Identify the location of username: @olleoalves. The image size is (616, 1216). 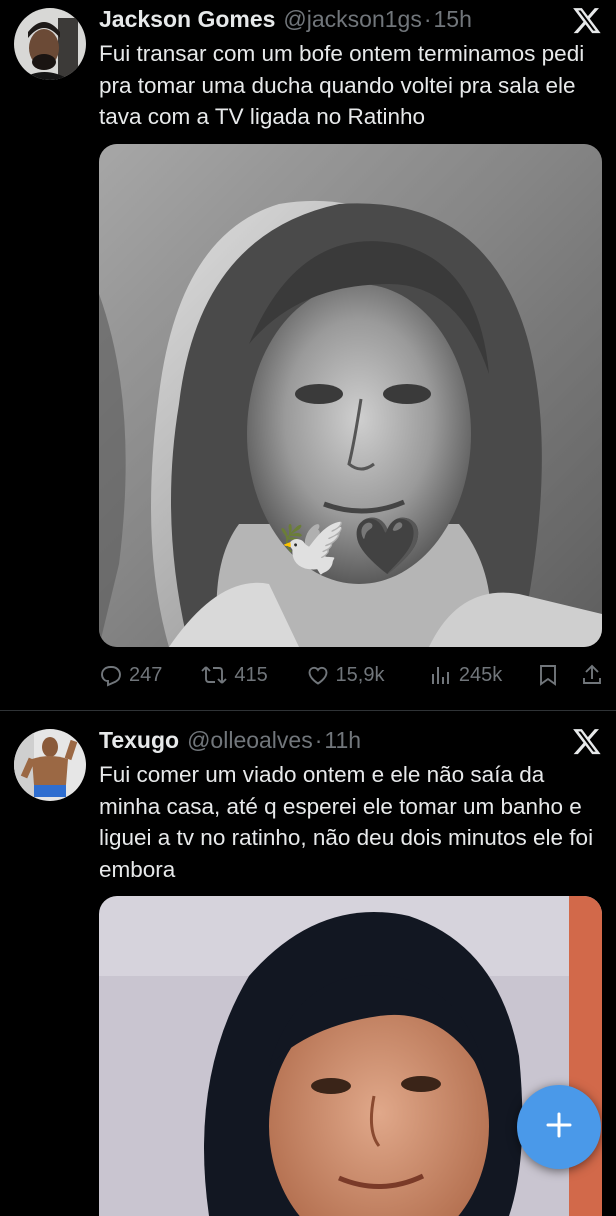
(250, 740).